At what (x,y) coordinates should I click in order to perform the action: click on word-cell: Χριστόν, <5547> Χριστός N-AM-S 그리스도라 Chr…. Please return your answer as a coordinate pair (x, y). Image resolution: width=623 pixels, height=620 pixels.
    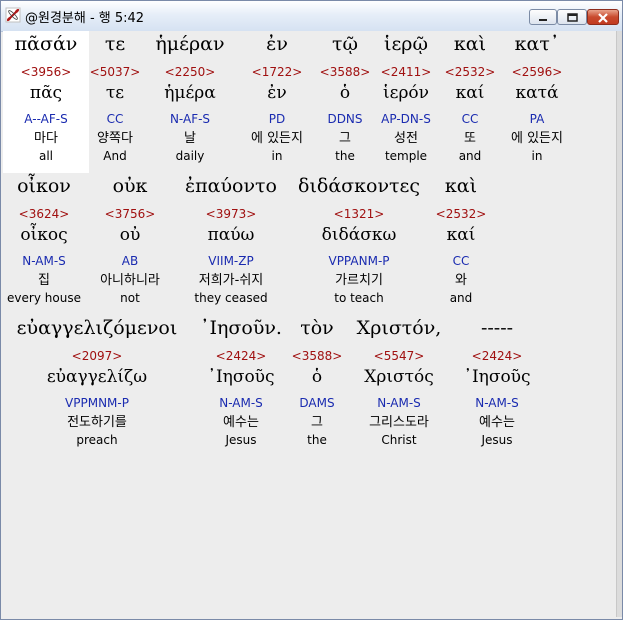
    Looking at the image, I should click on (399, 386).